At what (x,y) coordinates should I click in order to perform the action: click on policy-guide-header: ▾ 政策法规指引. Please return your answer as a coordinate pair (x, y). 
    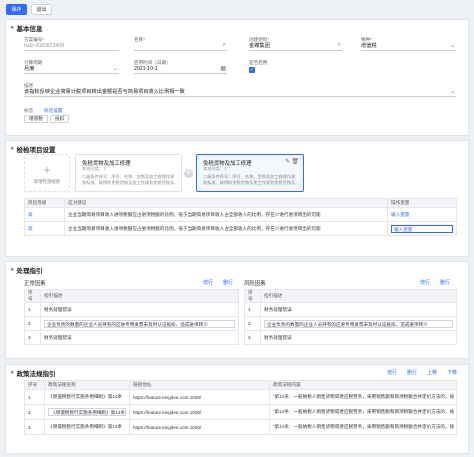
    Looking at the image, I should click on (33, 373).